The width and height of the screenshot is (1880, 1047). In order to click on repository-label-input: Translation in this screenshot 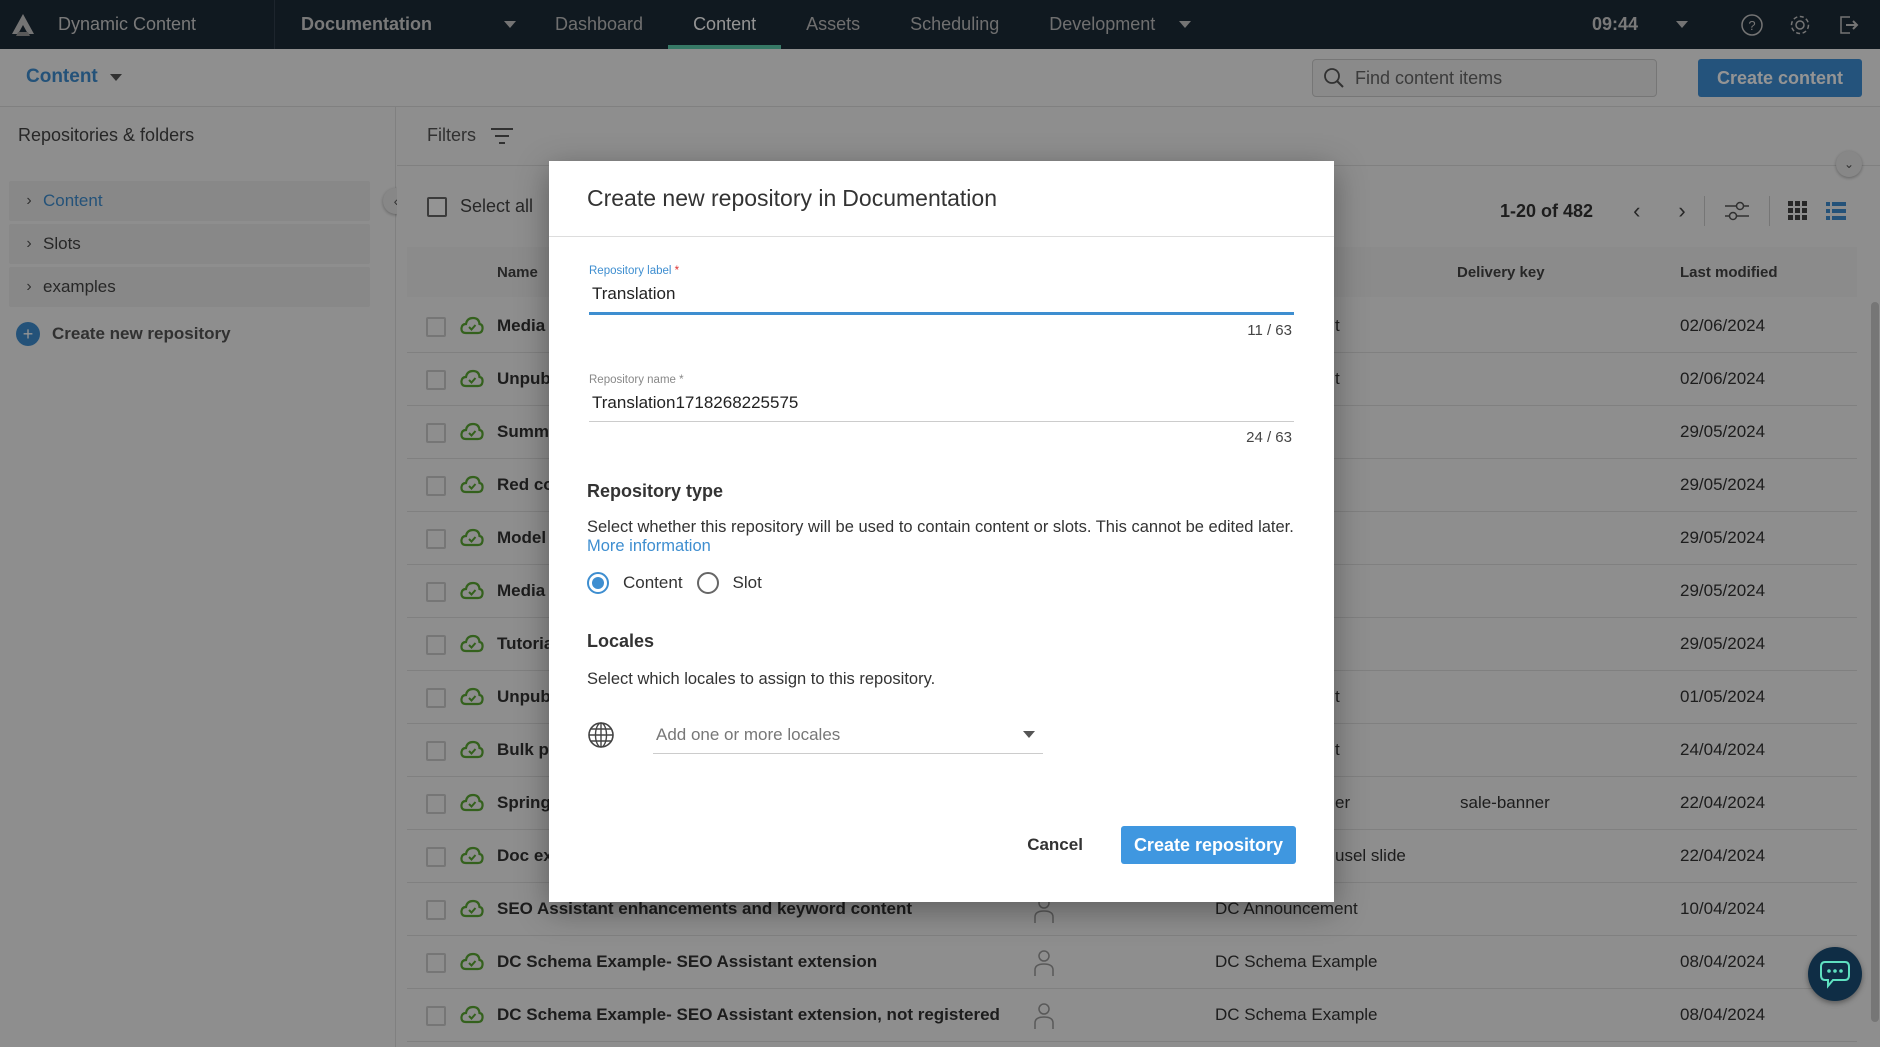, I will do `click(941, 296)`.